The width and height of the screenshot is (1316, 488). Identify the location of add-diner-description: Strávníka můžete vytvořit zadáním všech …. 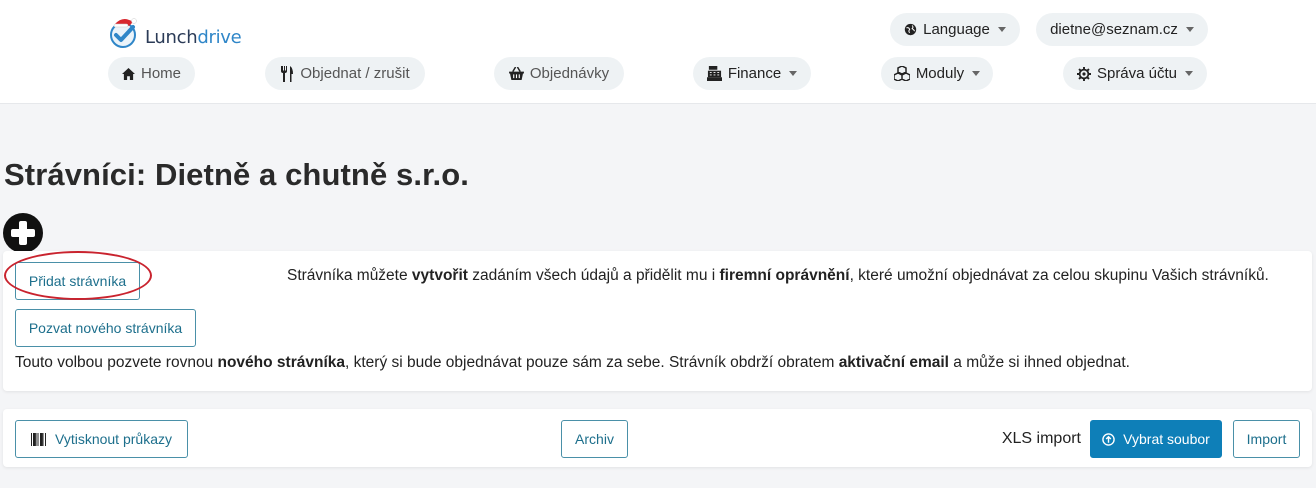
(778, 275).